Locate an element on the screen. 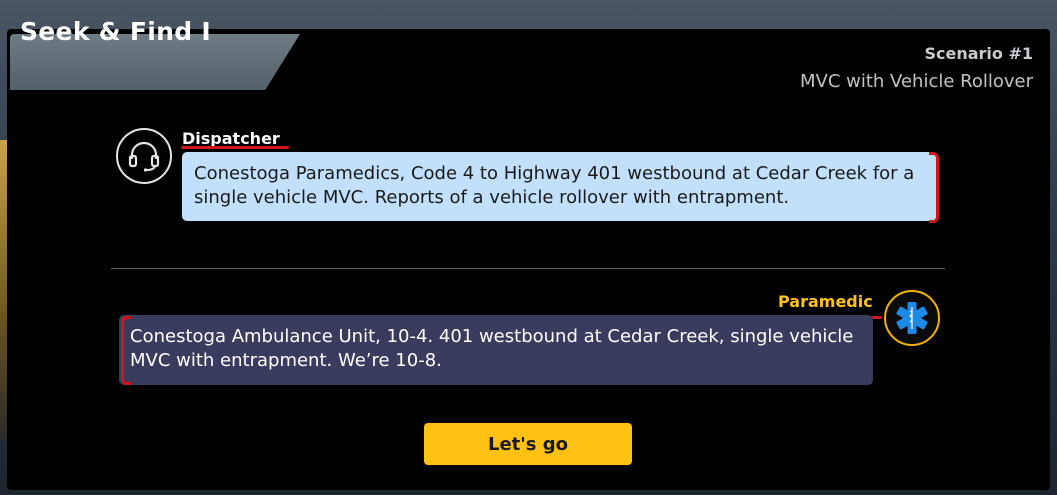  dispatcher-avatar is located at coordinates (144, 156).